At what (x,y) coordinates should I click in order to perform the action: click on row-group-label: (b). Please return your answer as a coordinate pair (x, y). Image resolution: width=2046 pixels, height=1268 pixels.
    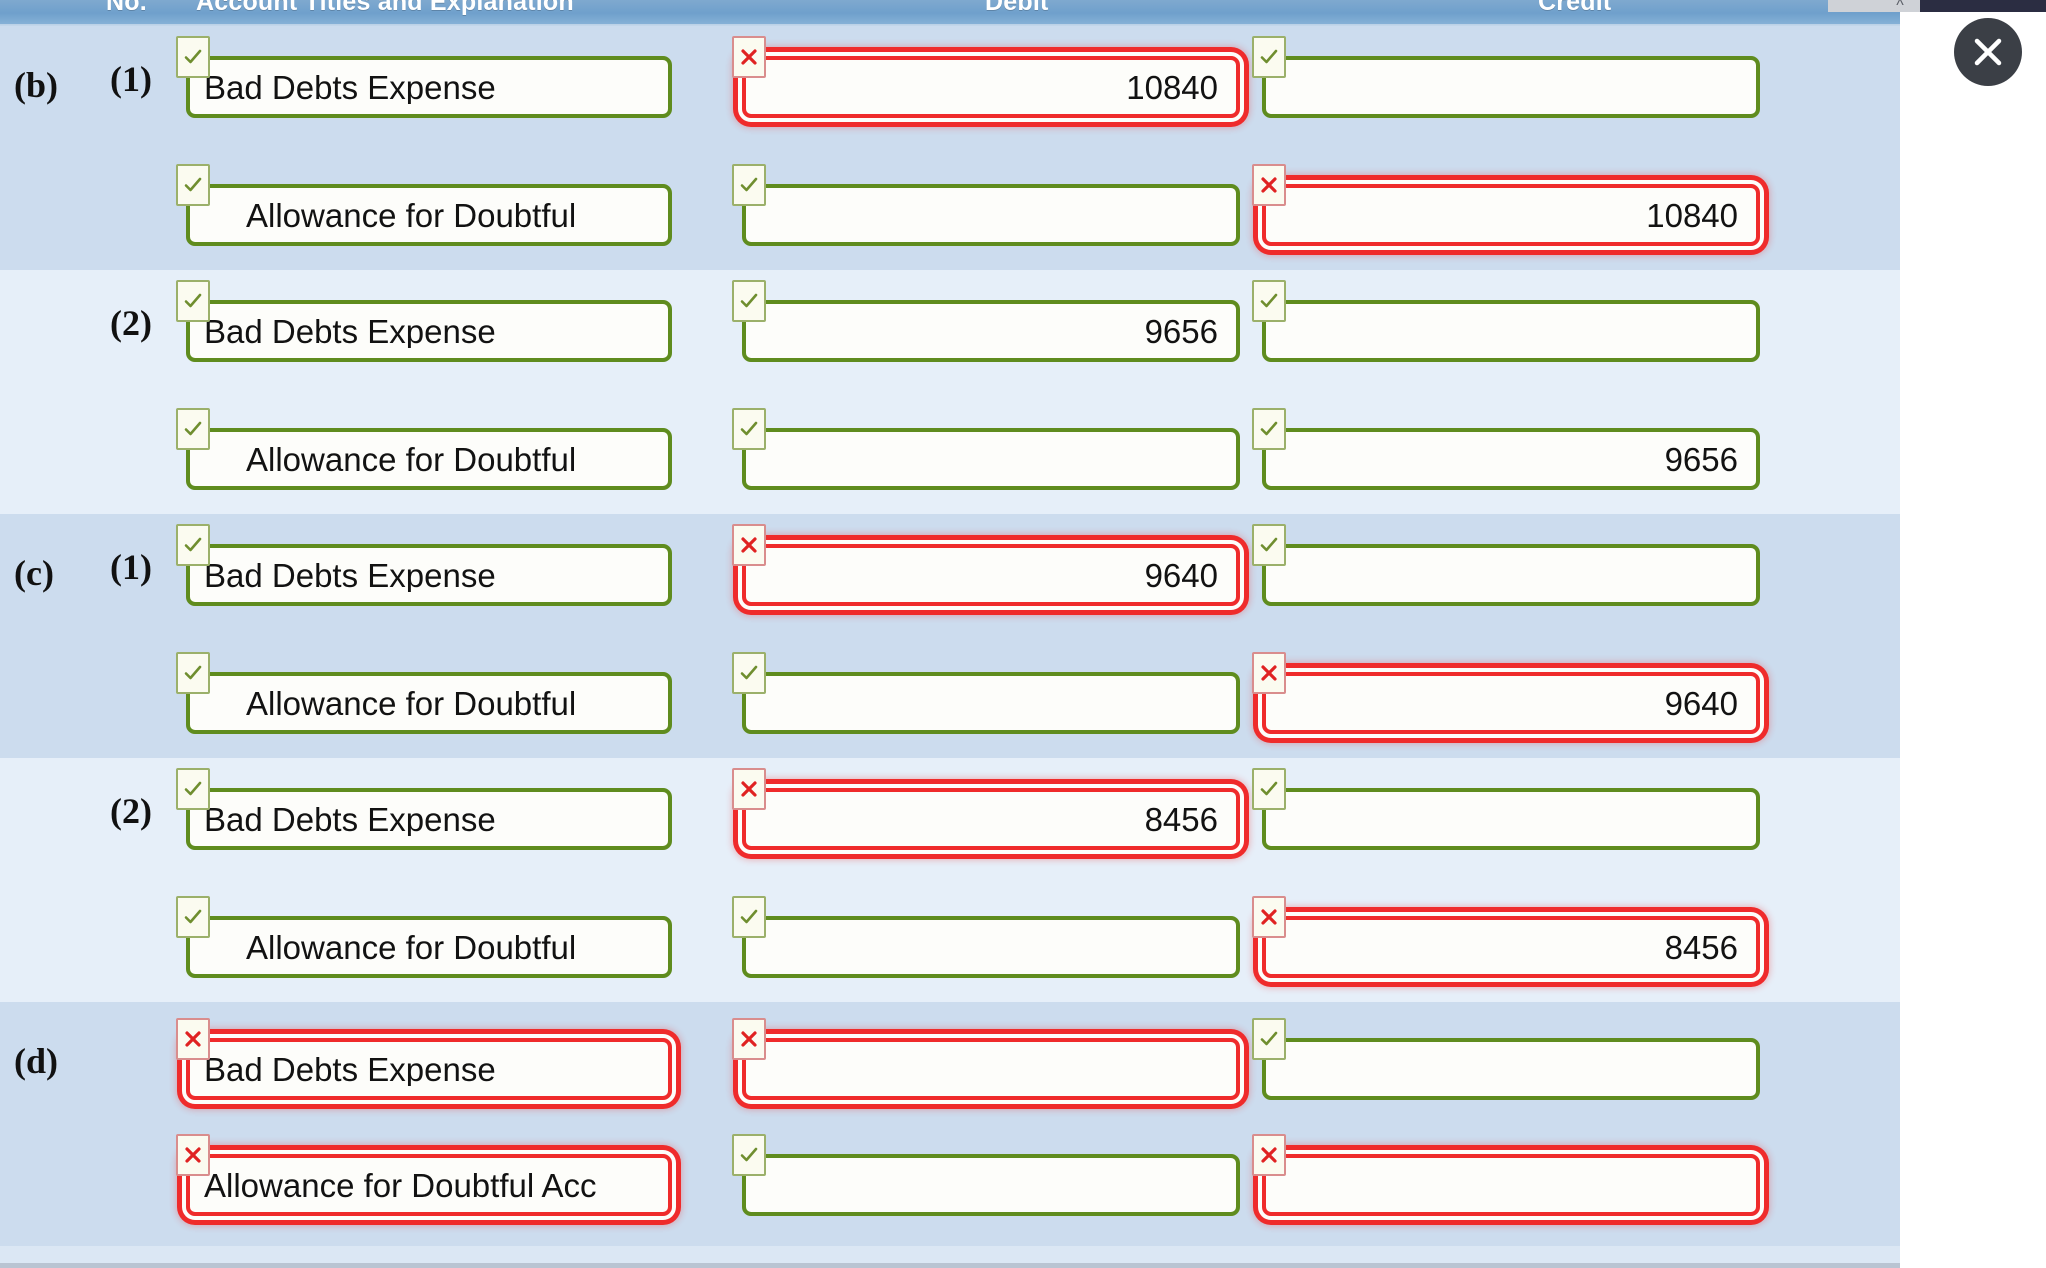
    Looking at the image, I should click on (36, 85).